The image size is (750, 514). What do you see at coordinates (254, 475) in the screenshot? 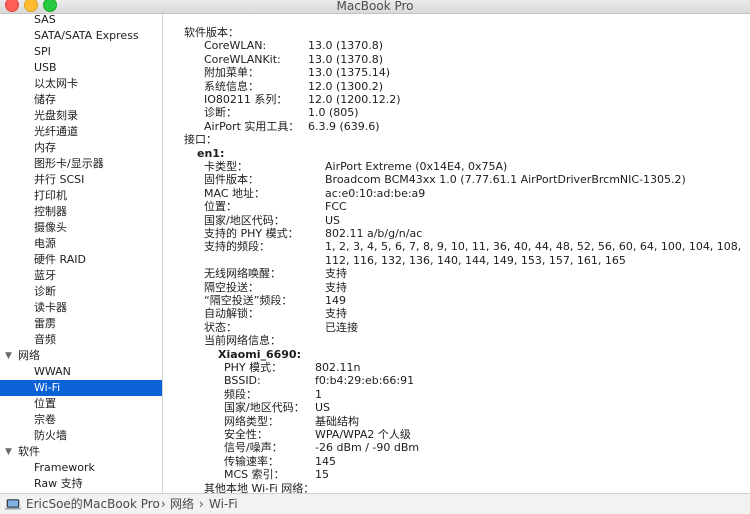
I see `info-key: MCS 索引：` at bounding box center [254, 475].